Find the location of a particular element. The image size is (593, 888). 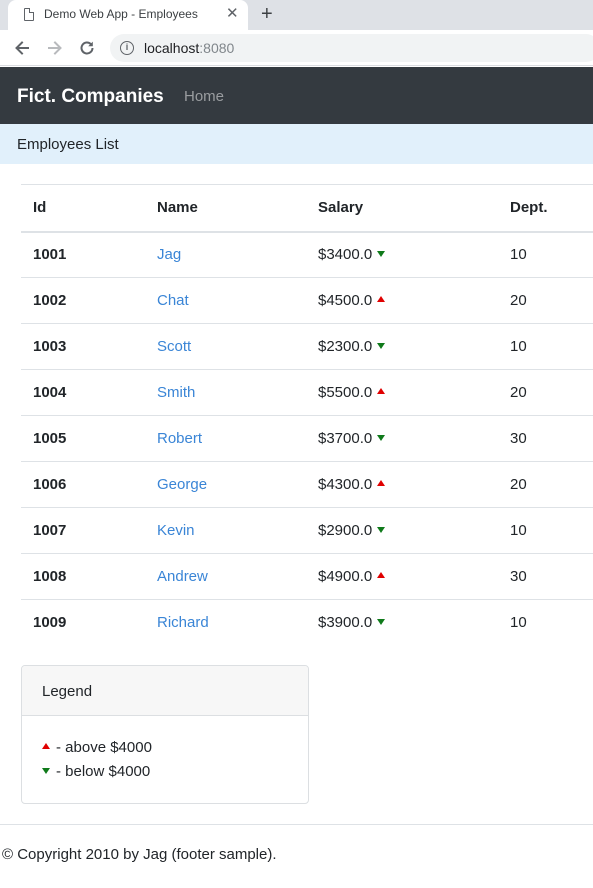

url-text: localhost:8080 is located at coordinates (189, 48).